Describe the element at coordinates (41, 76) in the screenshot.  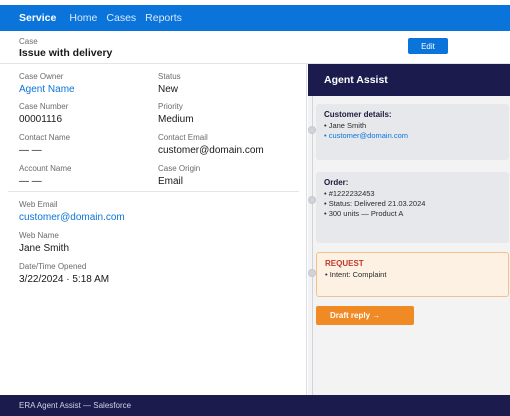
I see `case-owner-label: Case Owner` at that location.